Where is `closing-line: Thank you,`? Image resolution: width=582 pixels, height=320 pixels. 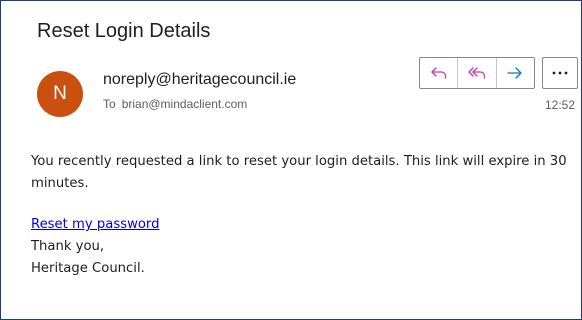 closing-line: Thank you, is located at coordinates (68, 246).